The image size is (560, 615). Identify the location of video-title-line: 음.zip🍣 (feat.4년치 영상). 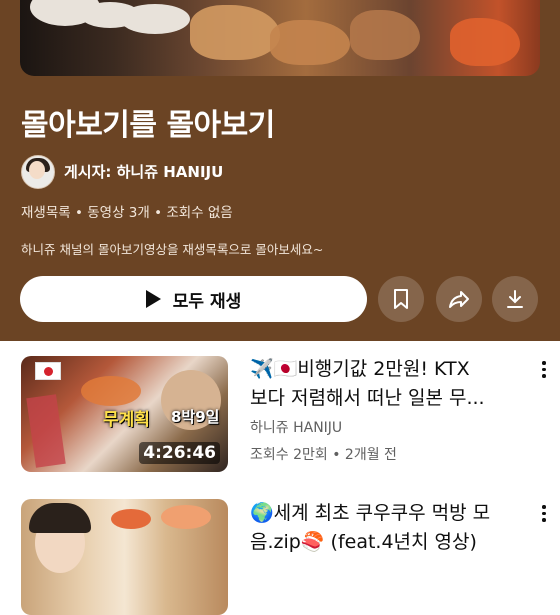
(363, 542).